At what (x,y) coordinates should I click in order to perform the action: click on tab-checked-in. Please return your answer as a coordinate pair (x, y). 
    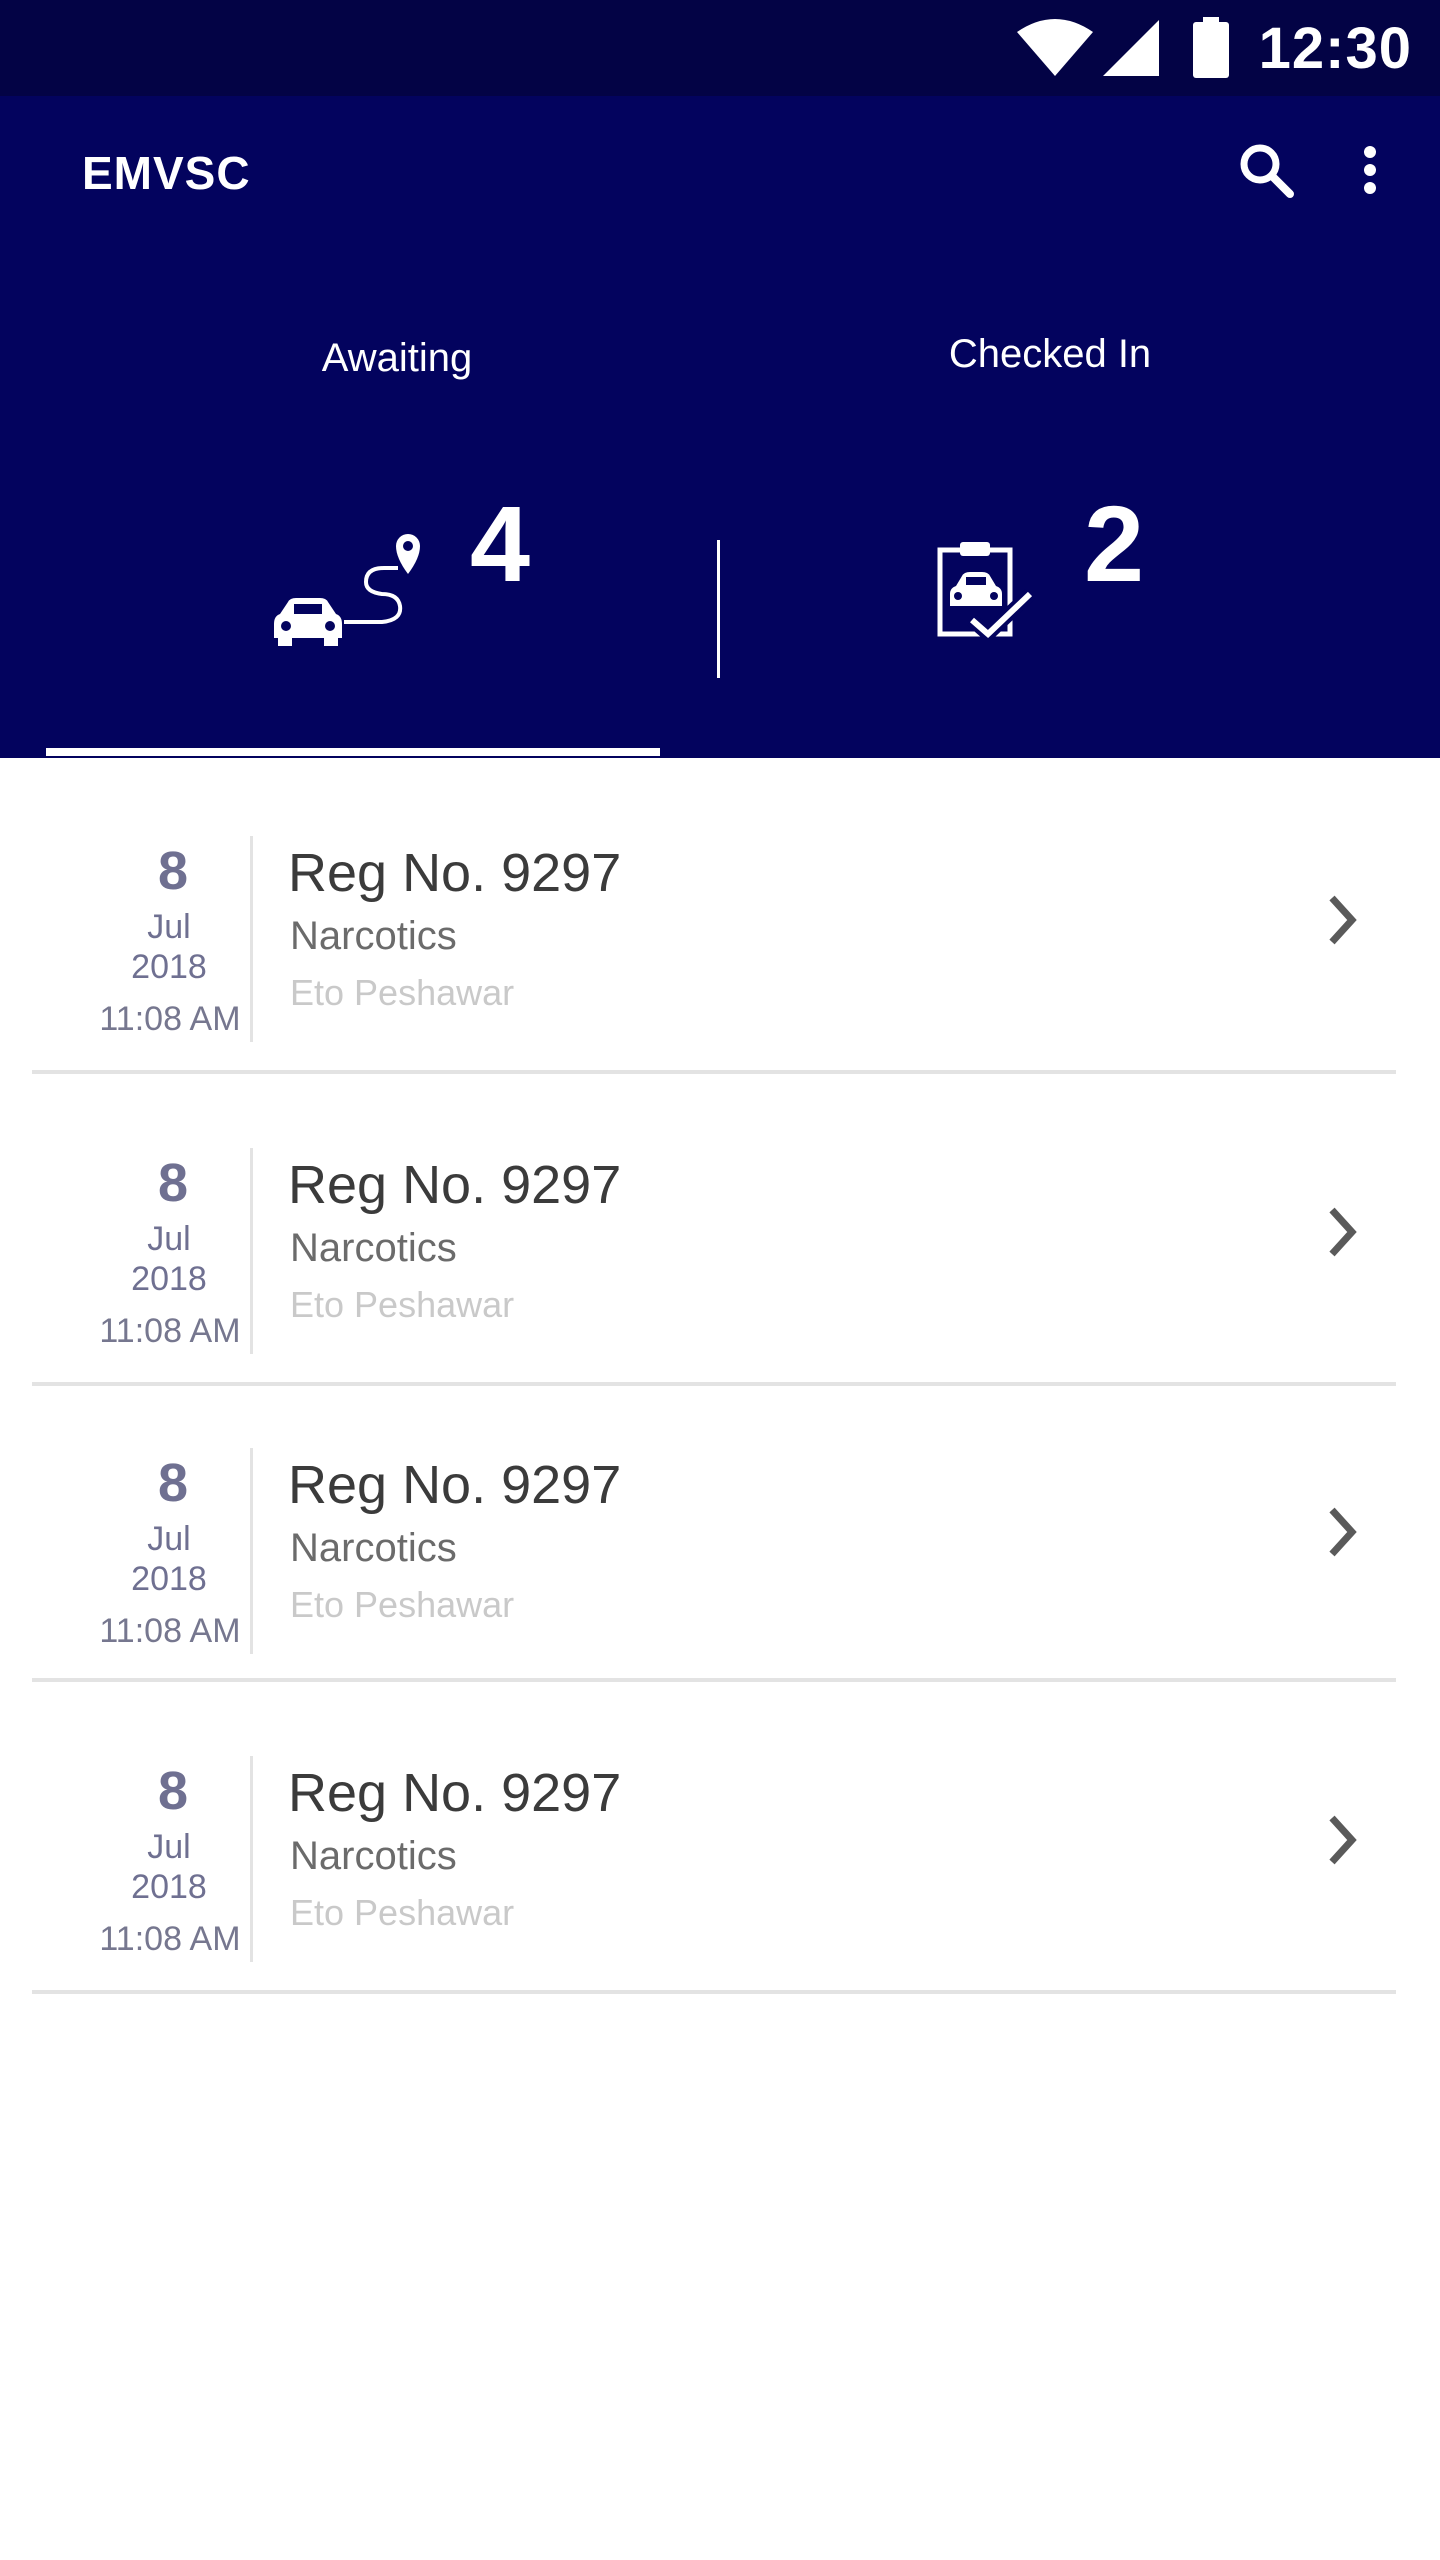
    Looking at the image, I should click on (1027, 697).